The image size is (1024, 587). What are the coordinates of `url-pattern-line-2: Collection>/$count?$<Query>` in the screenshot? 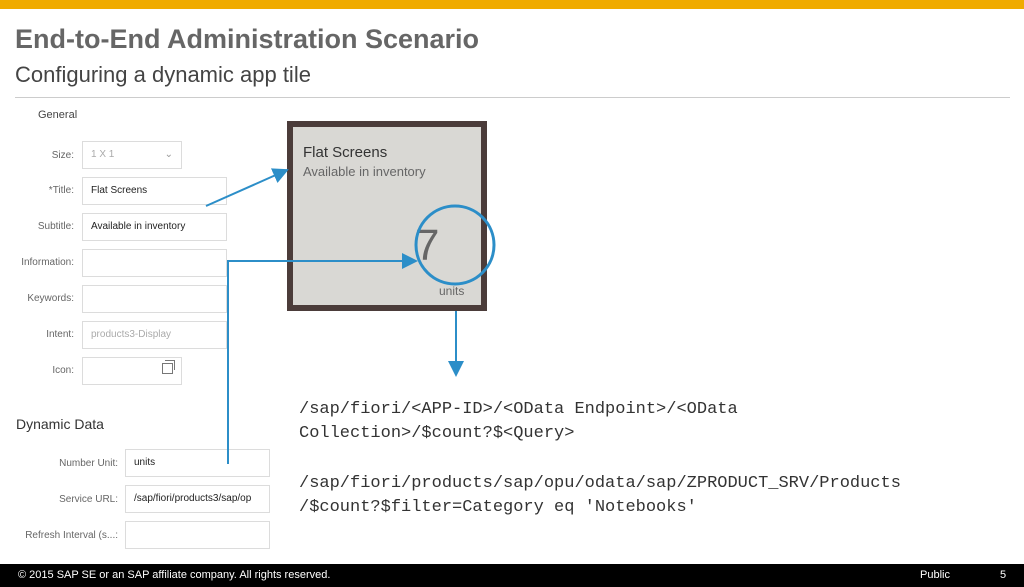 It's located at (437, 433).